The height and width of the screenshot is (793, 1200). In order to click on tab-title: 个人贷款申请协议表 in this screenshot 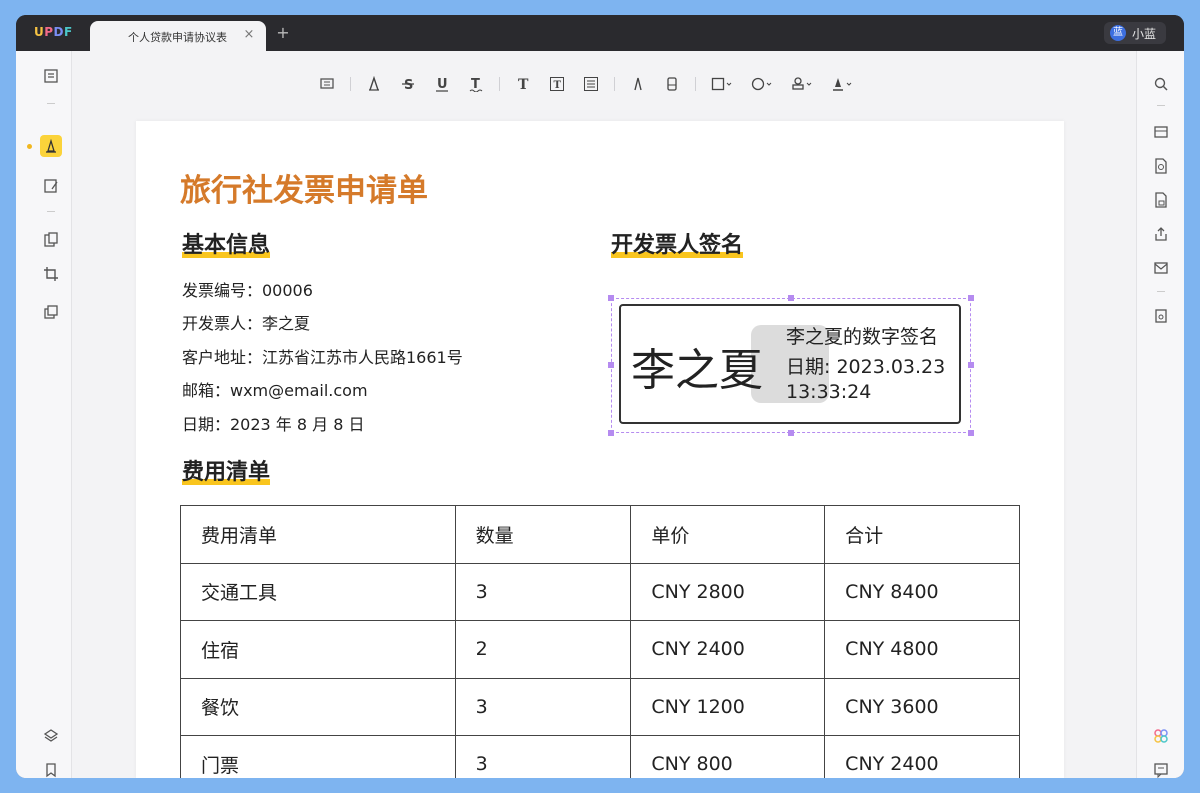, I will do `click(177, 37)`.